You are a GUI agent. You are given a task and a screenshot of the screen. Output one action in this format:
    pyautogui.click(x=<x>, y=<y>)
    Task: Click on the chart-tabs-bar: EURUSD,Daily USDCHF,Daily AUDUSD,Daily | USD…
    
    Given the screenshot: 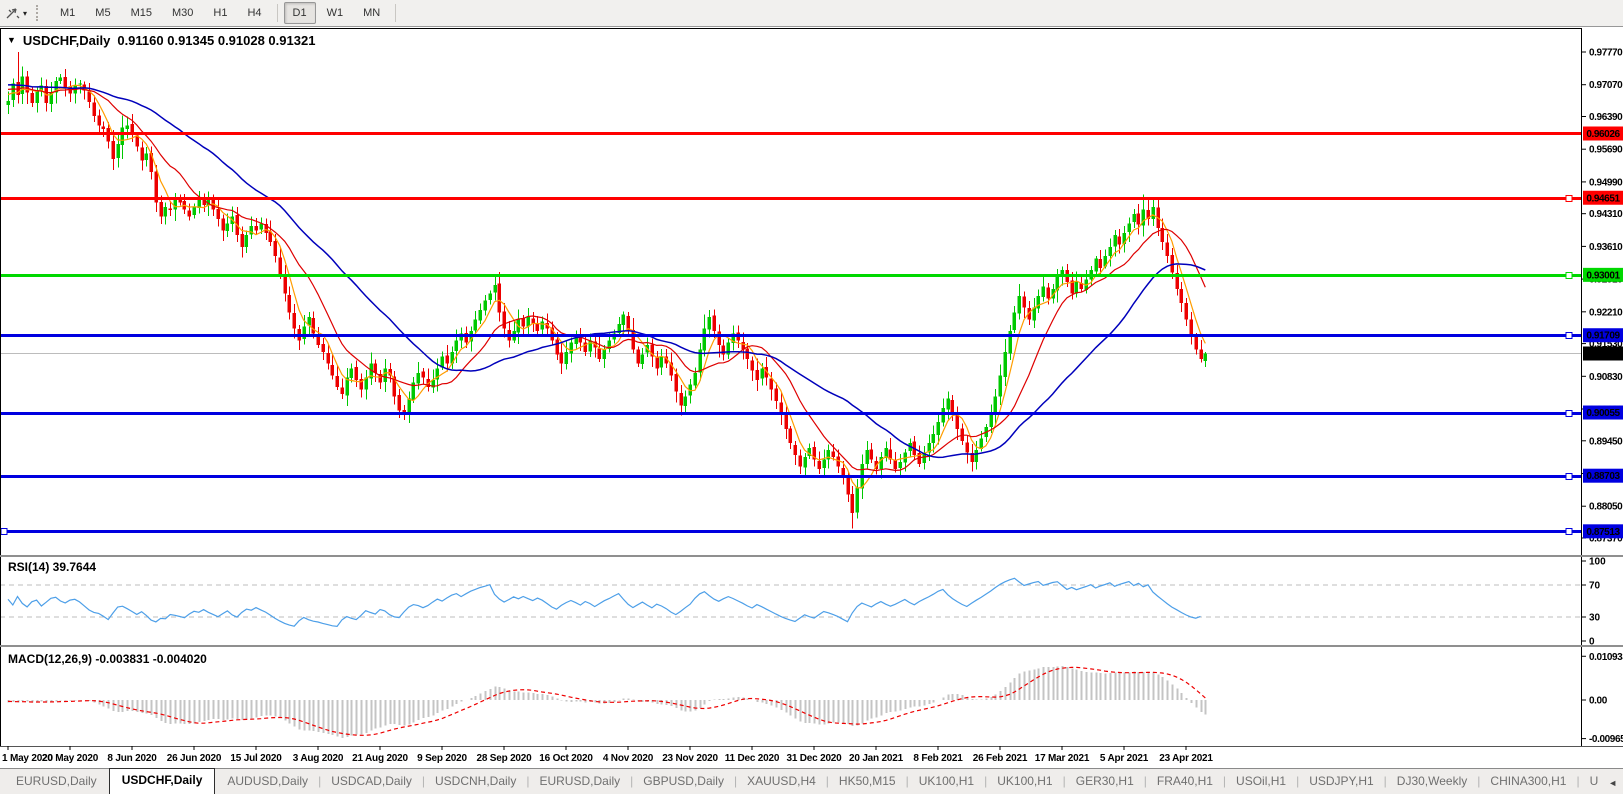 What is the action you would take?
    pyautogui.click(x=811, y=781)
    